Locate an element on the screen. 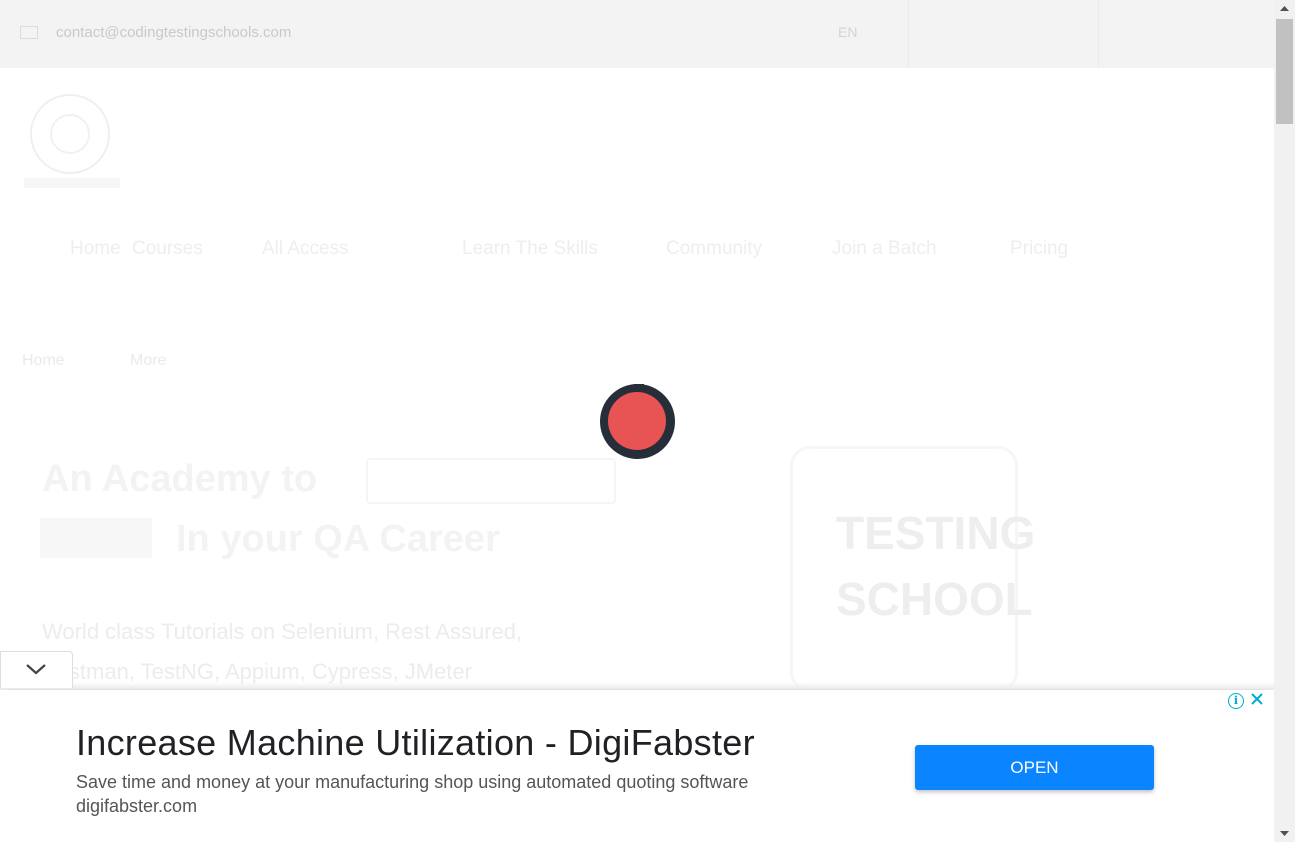  mail-icon is located at coordinates (29, 32).